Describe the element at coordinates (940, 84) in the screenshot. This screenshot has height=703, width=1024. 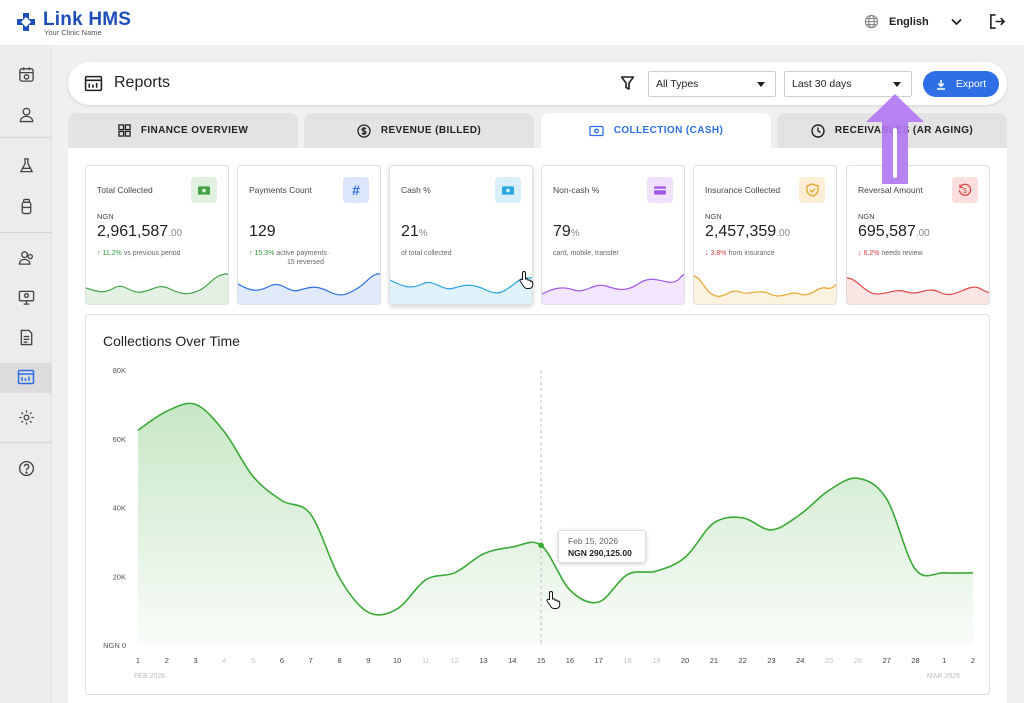
I see `download-icon` at that location.